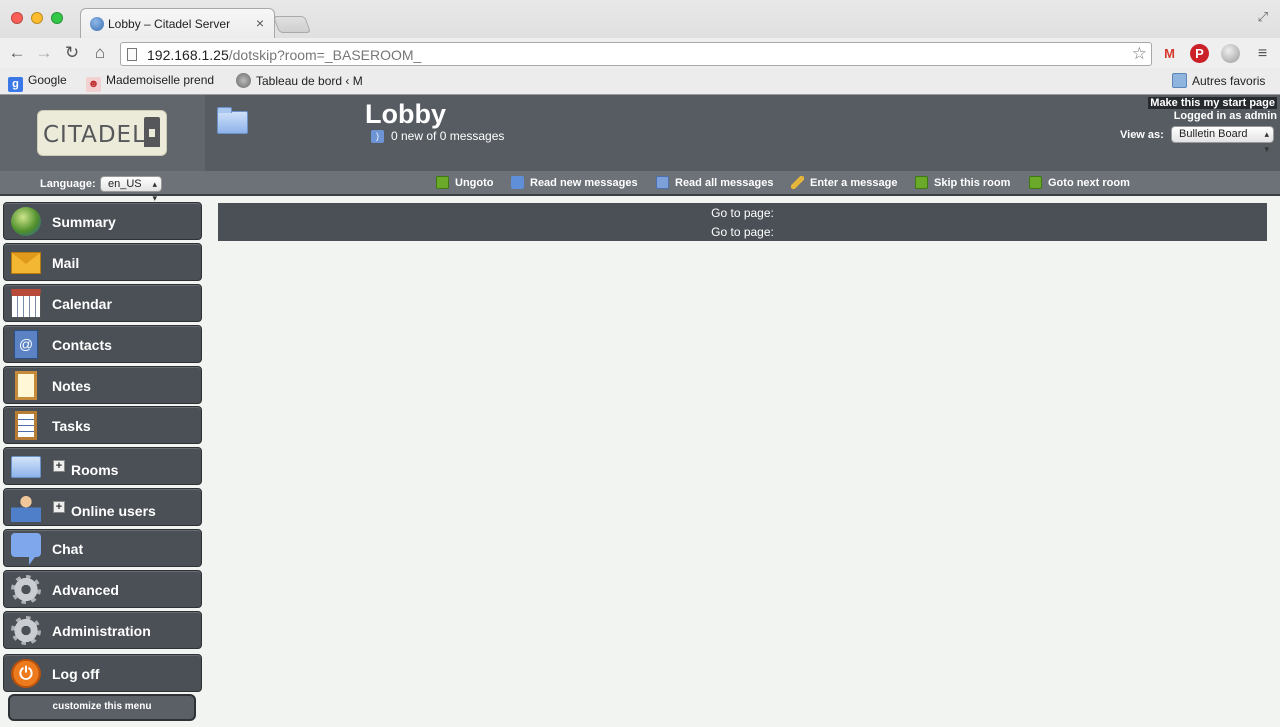  Describe the element at coordinates (102, 262) in the screenshot. I see `menu-item-mail: Mail` at that location.